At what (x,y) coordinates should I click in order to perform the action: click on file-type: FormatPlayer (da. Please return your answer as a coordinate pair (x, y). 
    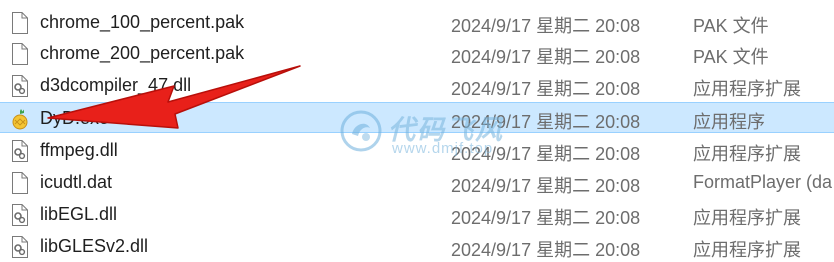
    Looking at the image, I should click on (763, 182).